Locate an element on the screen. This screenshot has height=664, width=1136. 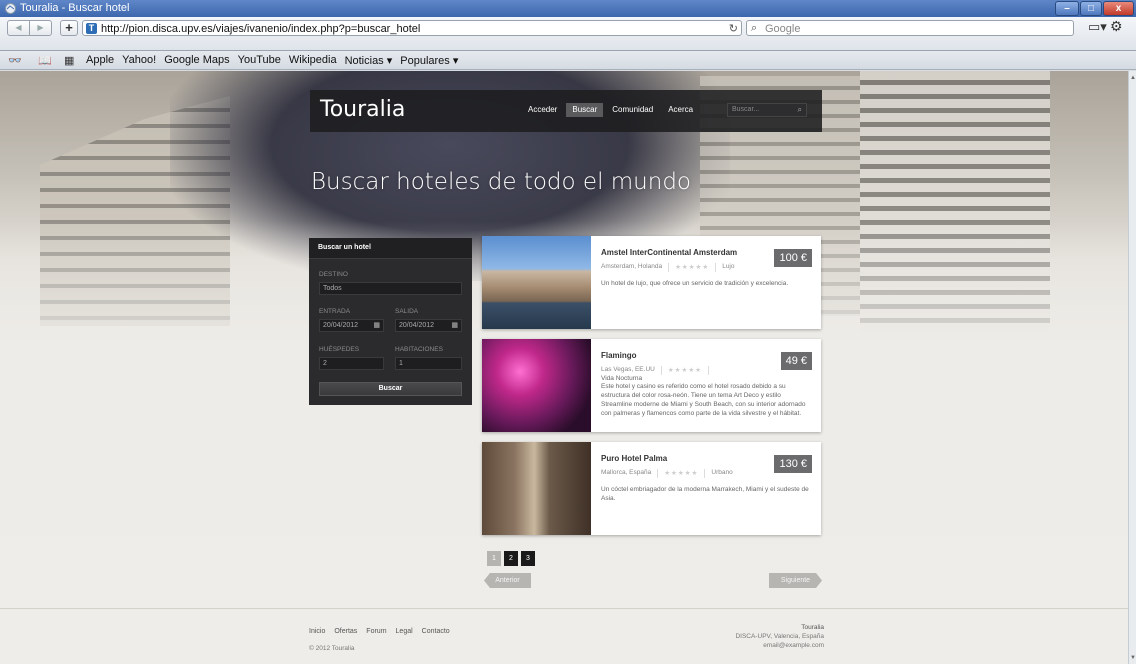
footer-divider is located at coordinates (564, 608).